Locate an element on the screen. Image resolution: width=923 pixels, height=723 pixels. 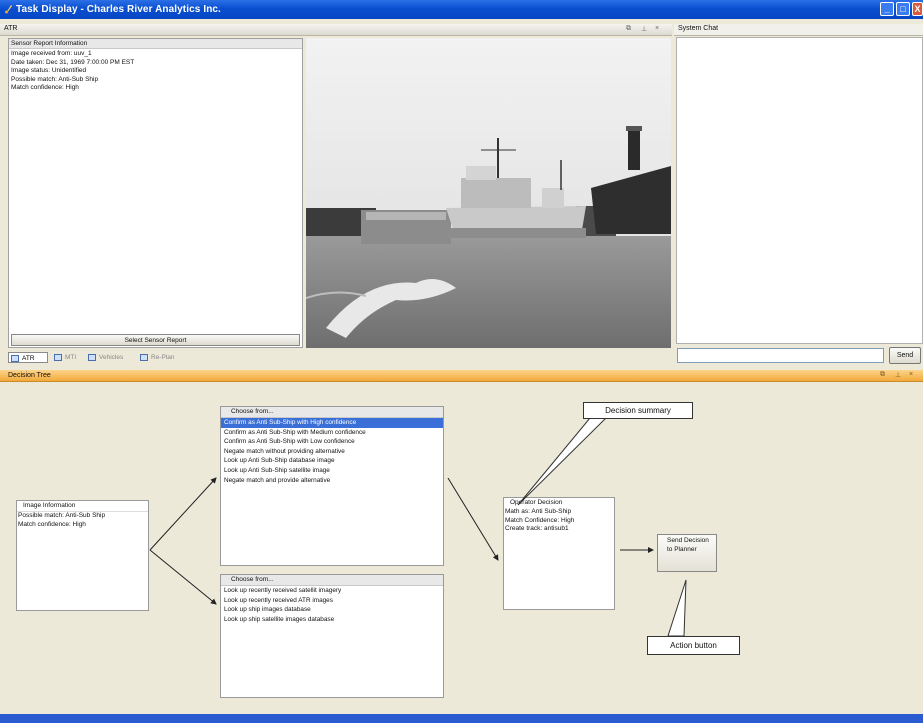
minimize-button: _ is located at coordinates (887, 9).